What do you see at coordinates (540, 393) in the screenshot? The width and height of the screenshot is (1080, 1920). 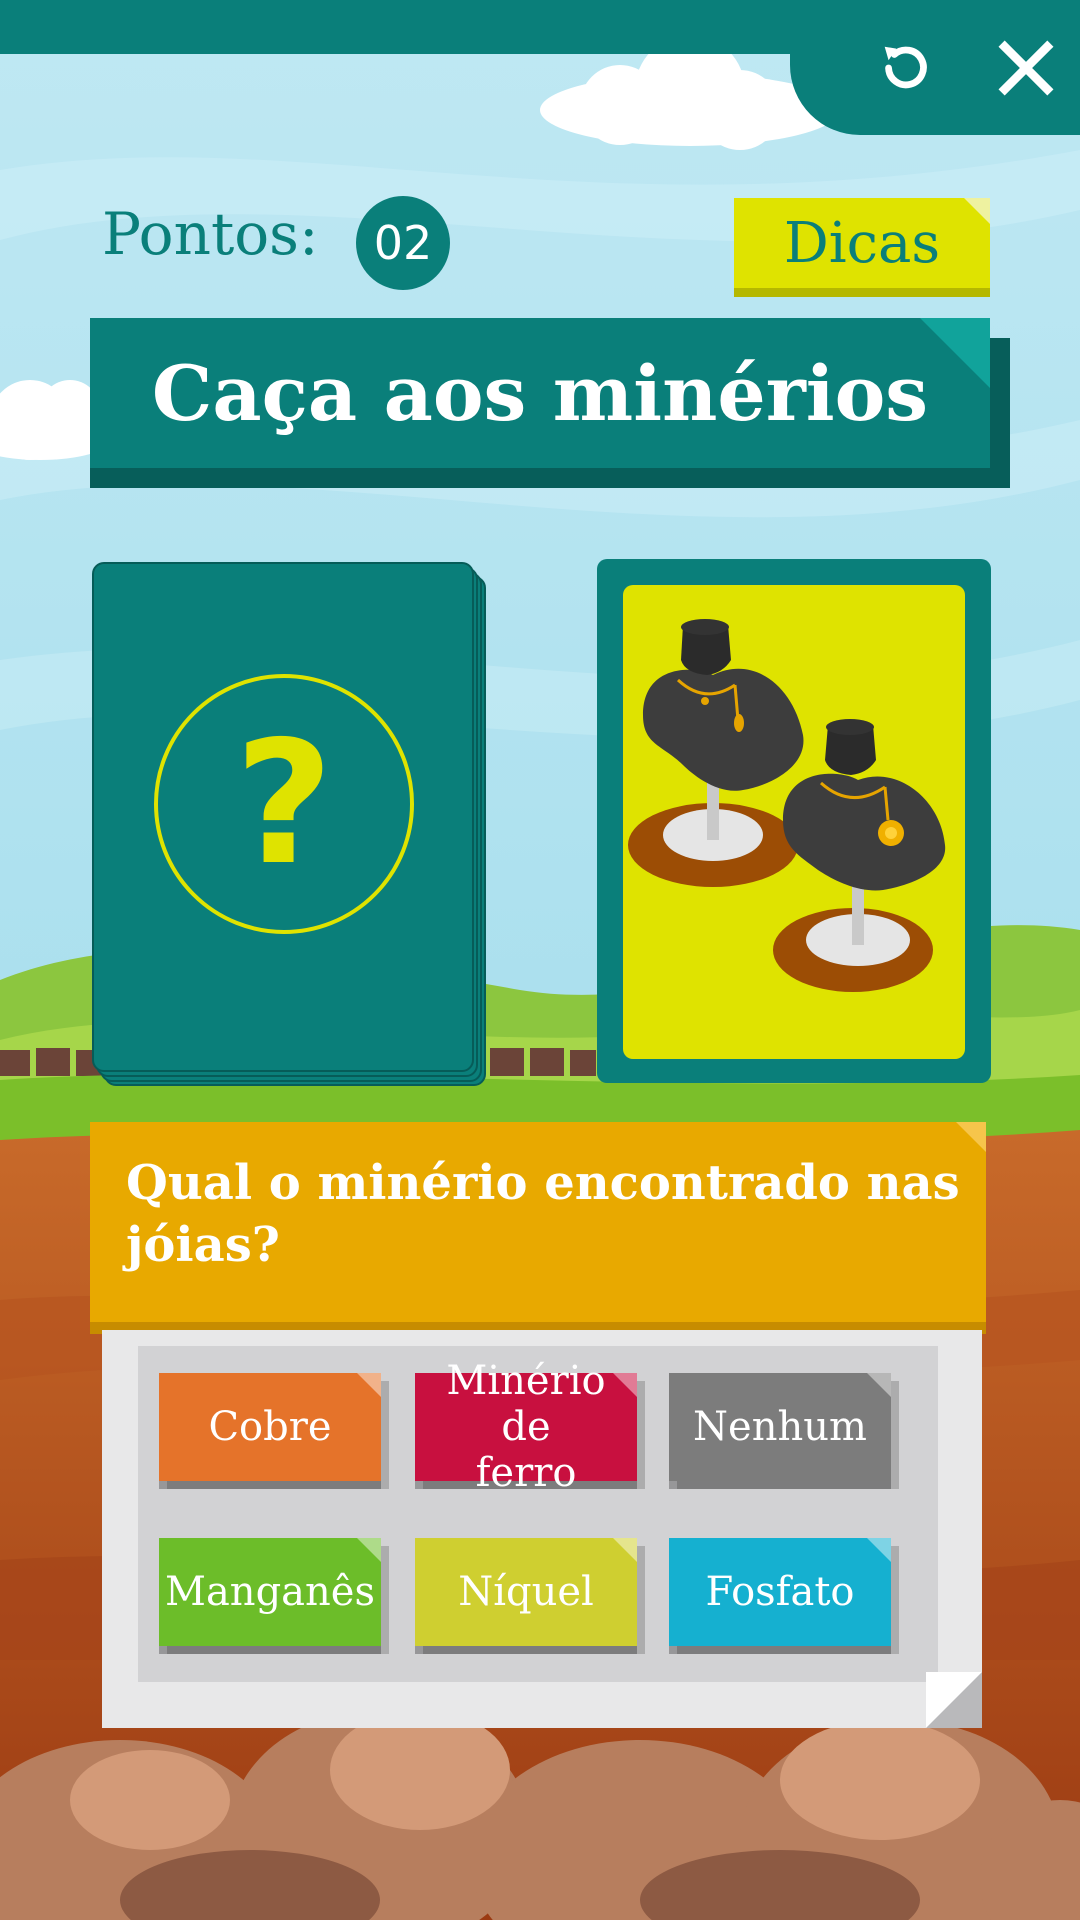 I see `game-title: Caça aos minérios` at bounding box center [540, 393].